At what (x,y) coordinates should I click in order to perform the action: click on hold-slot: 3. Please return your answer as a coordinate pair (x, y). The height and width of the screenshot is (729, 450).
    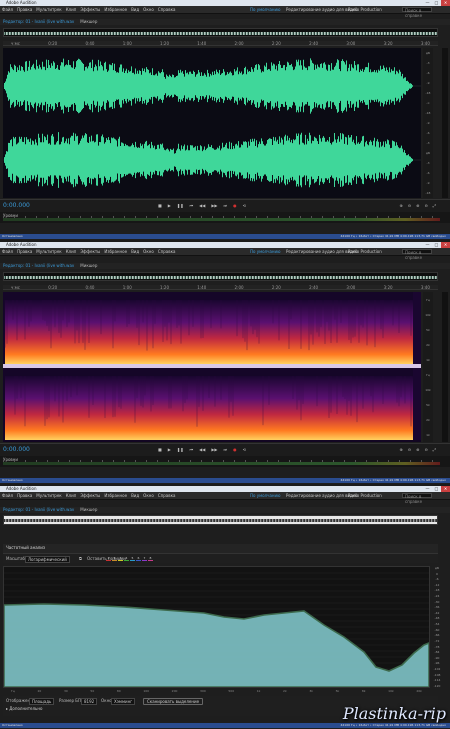
    Looking at the image, I should click on (120, 558).